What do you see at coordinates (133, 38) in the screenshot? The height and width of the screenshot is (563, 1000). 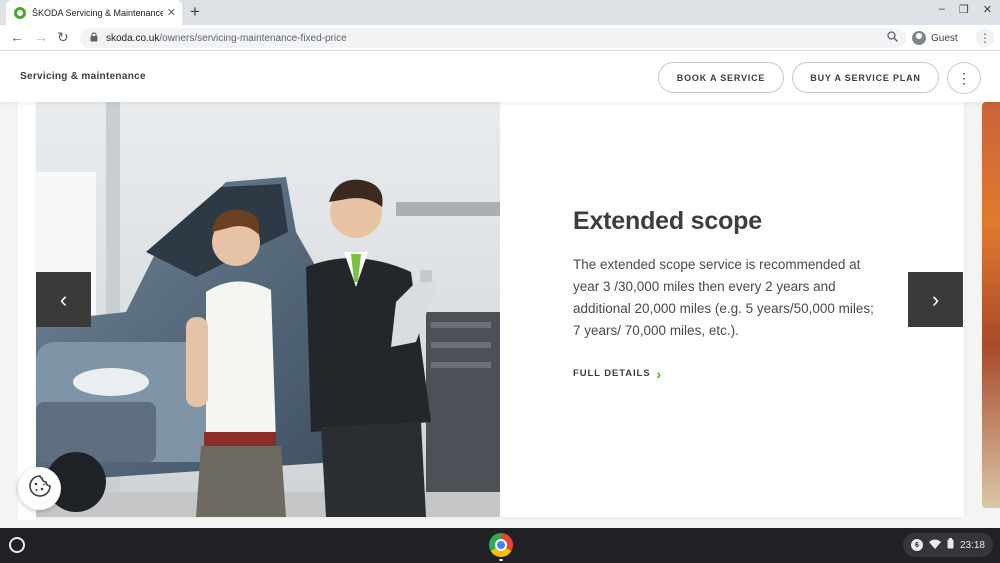 I see `url-domain: skoda.co.uk` at bounding box center [133, 38].